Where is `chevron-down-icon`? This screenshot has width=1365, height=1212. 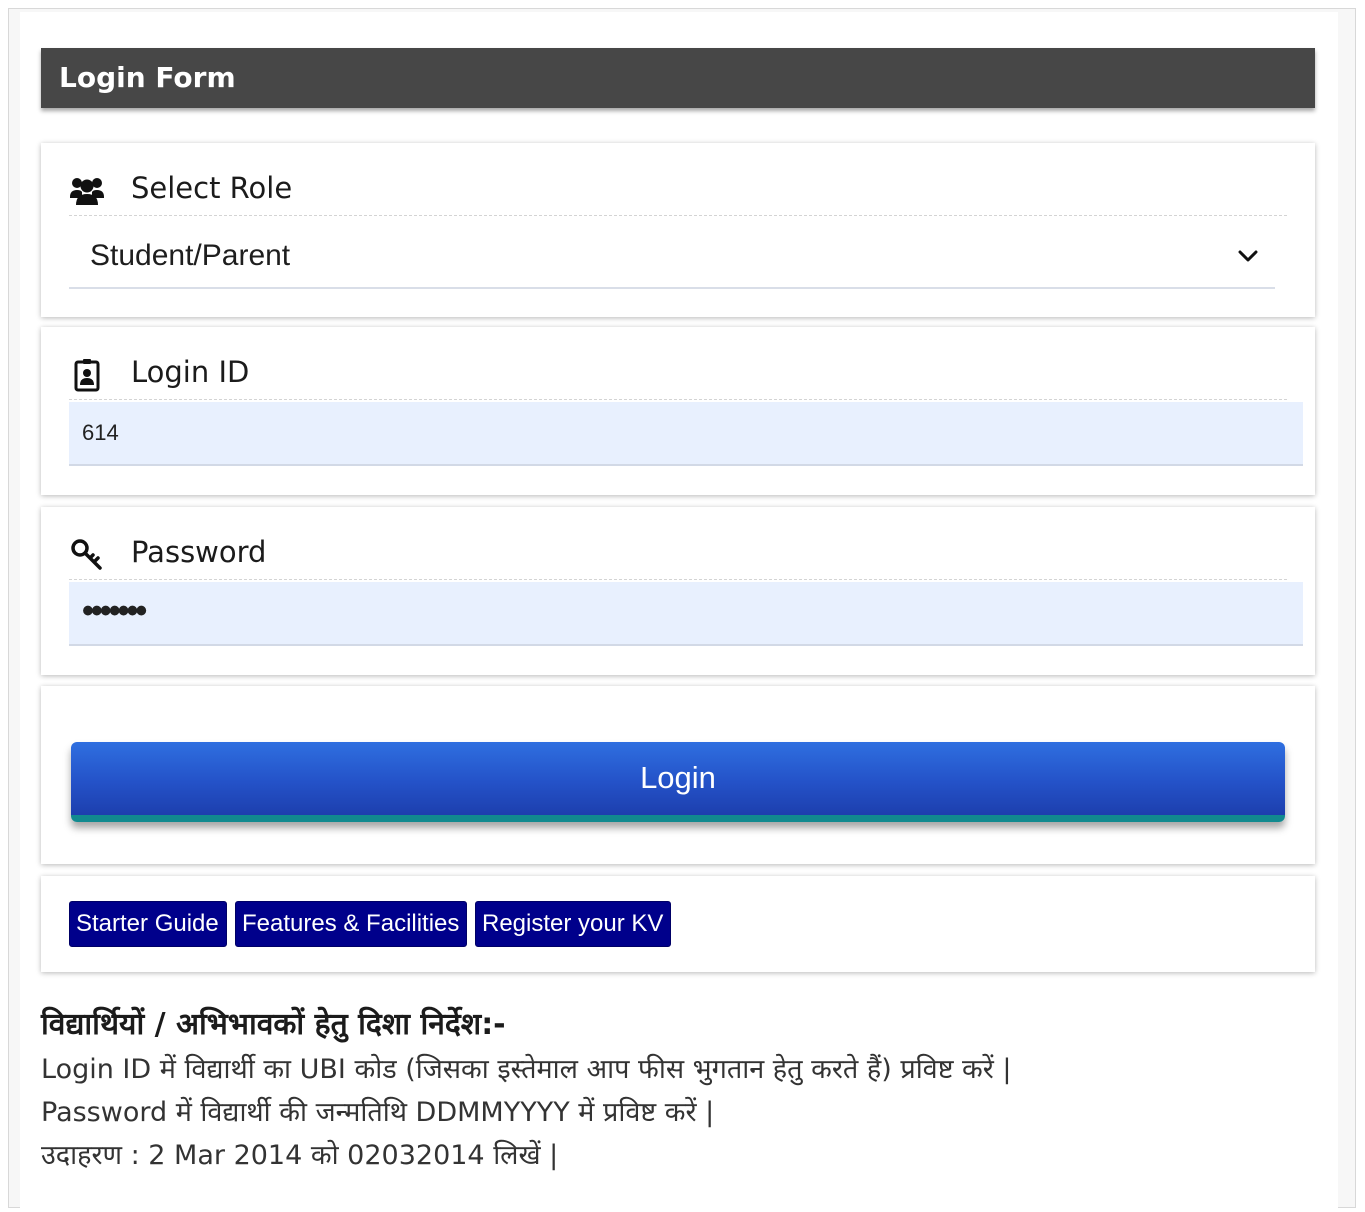
chevron-down-icon is located at coordinates (1248, 256).